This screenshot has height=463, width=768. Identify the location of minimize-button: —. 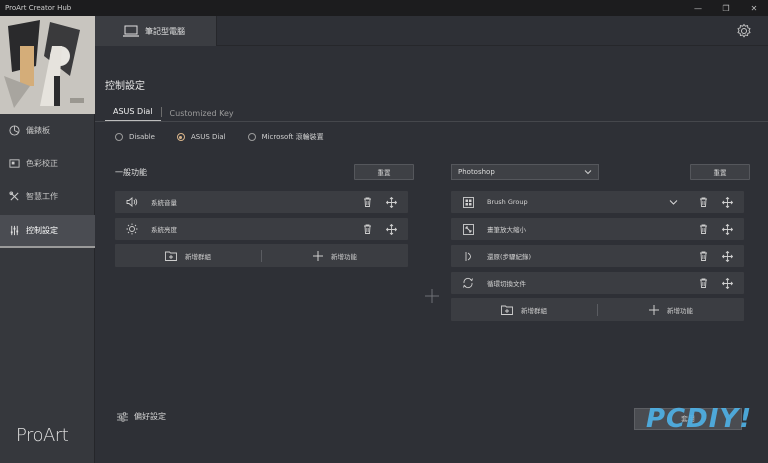
(698, 8).